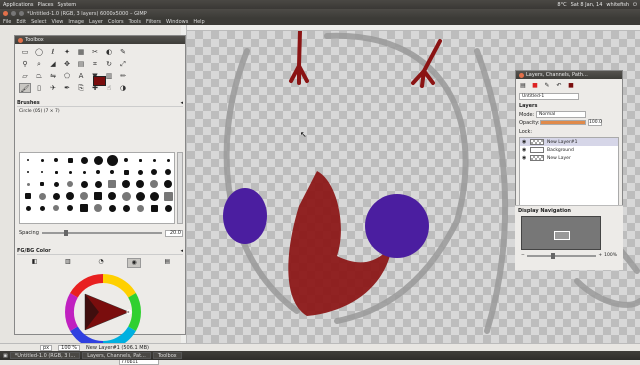 The image size is (640, 365). I want to click on text-icon: A, so click(81, 76).